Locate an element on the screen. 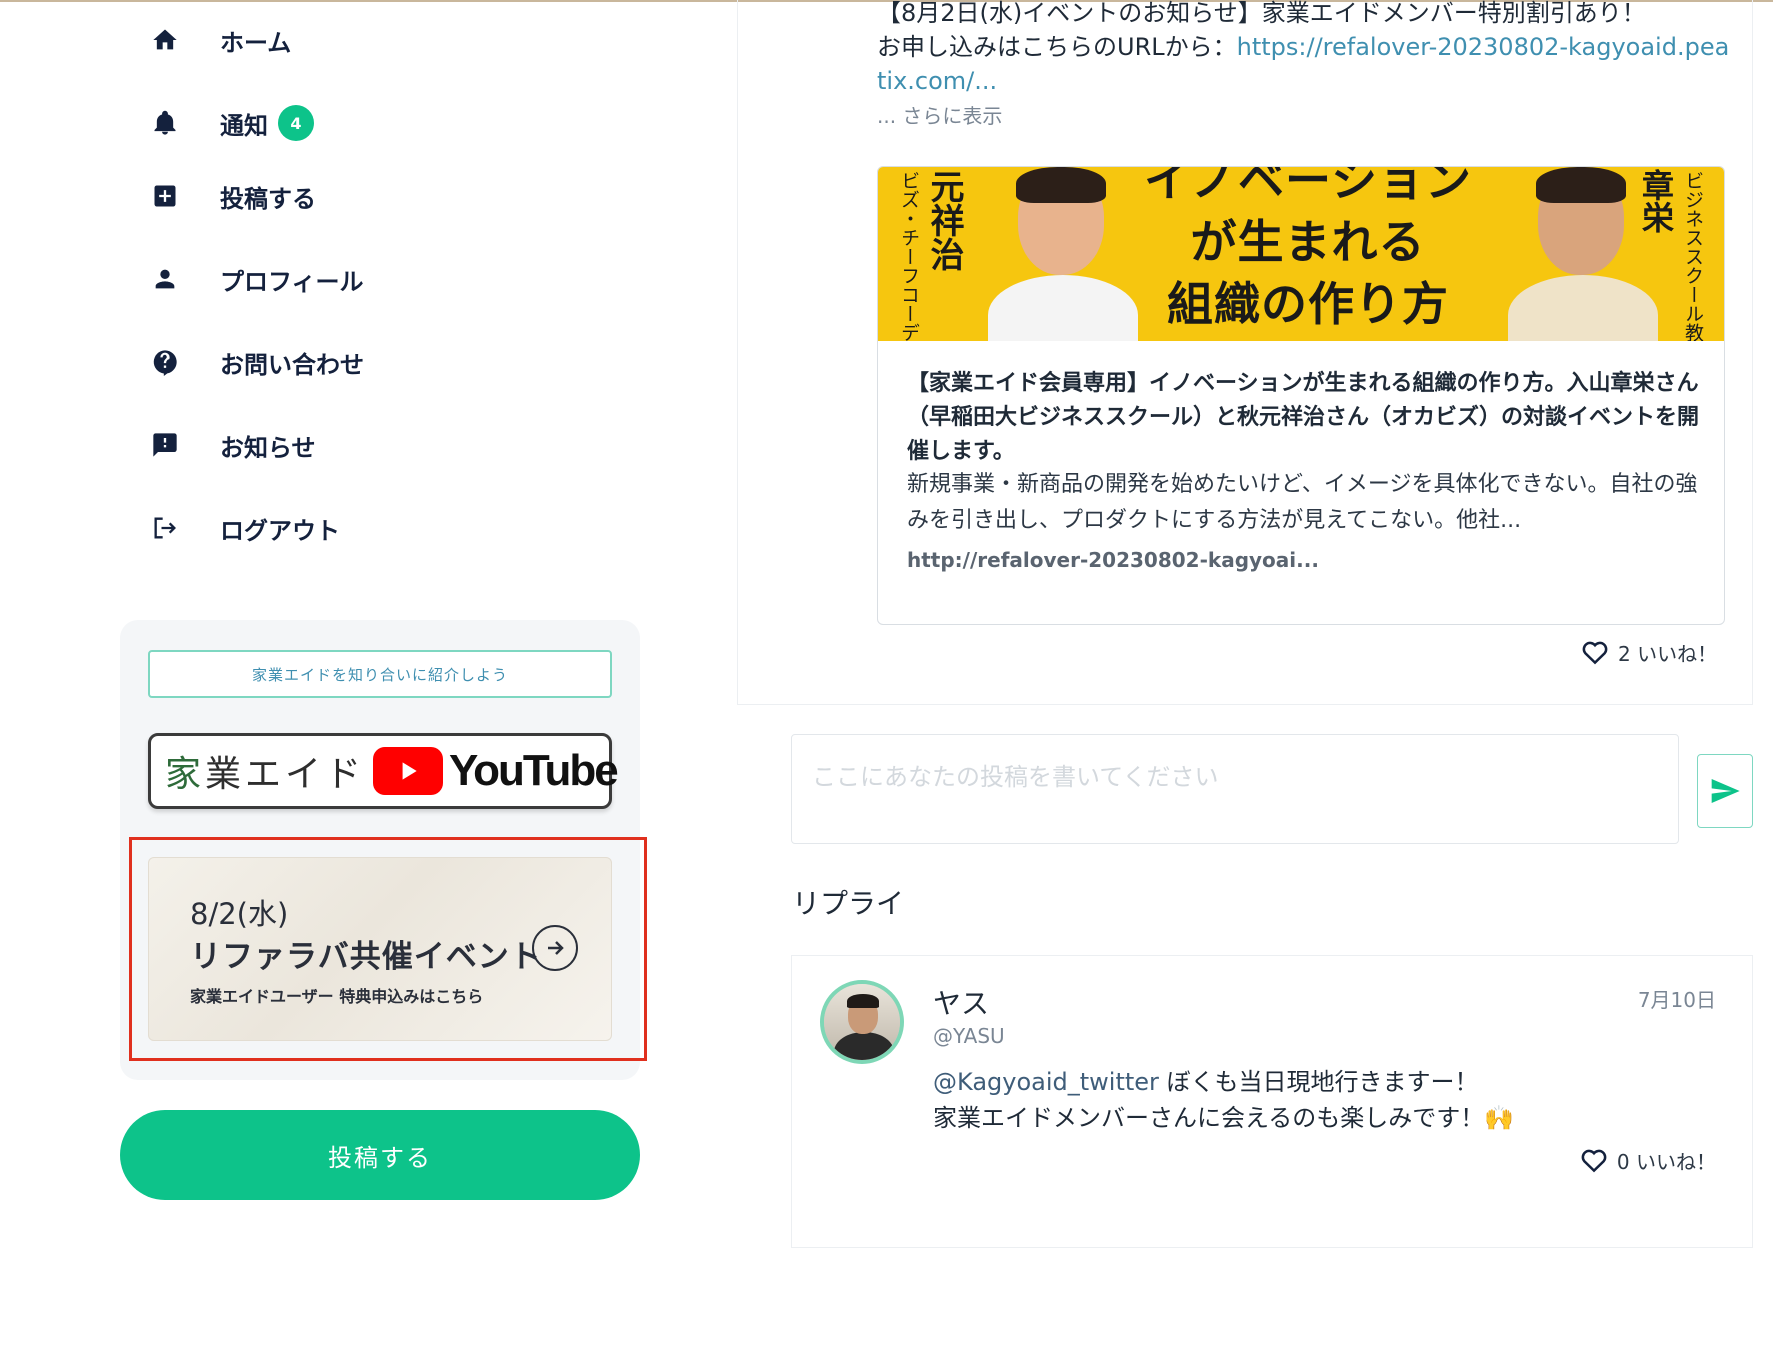 This screenshot has width=1773, height=1350. question-icon is located at coordinates (165, 362).